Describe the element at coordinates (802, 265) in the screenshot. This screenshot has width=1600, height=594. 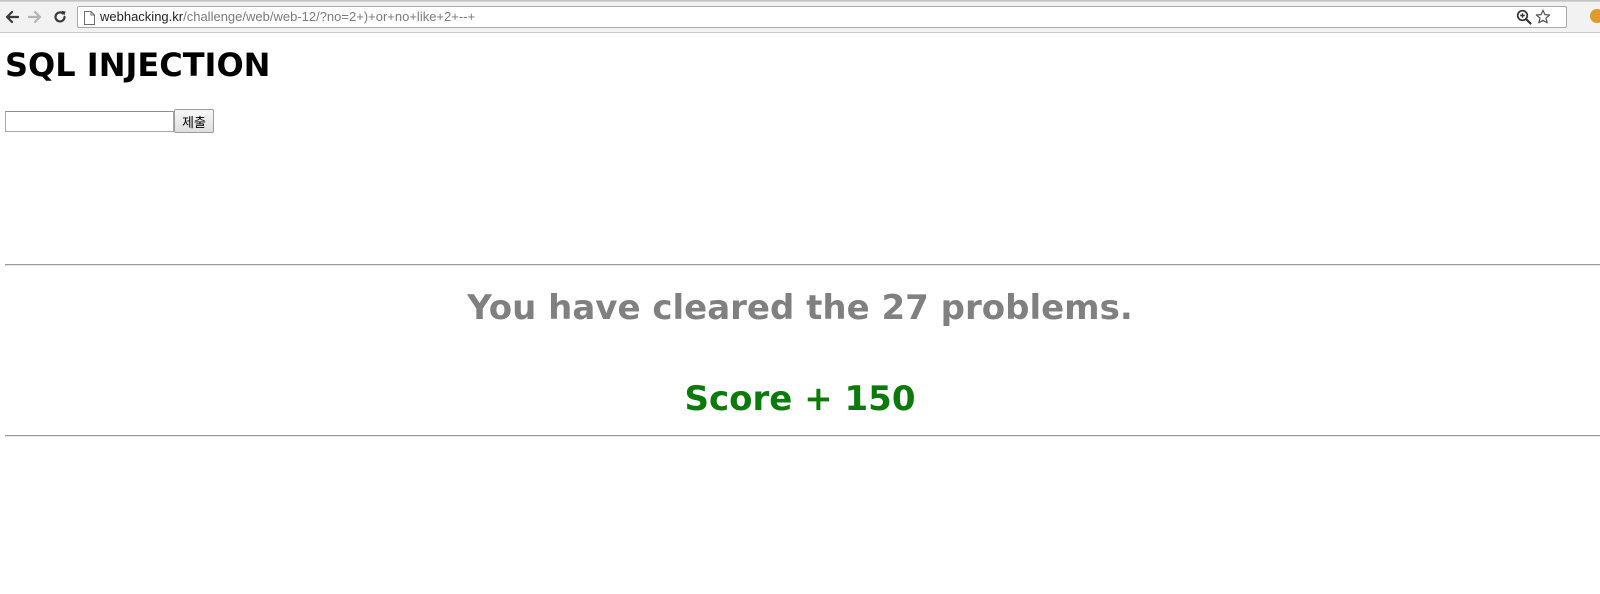
I see `top-divider` at that location.